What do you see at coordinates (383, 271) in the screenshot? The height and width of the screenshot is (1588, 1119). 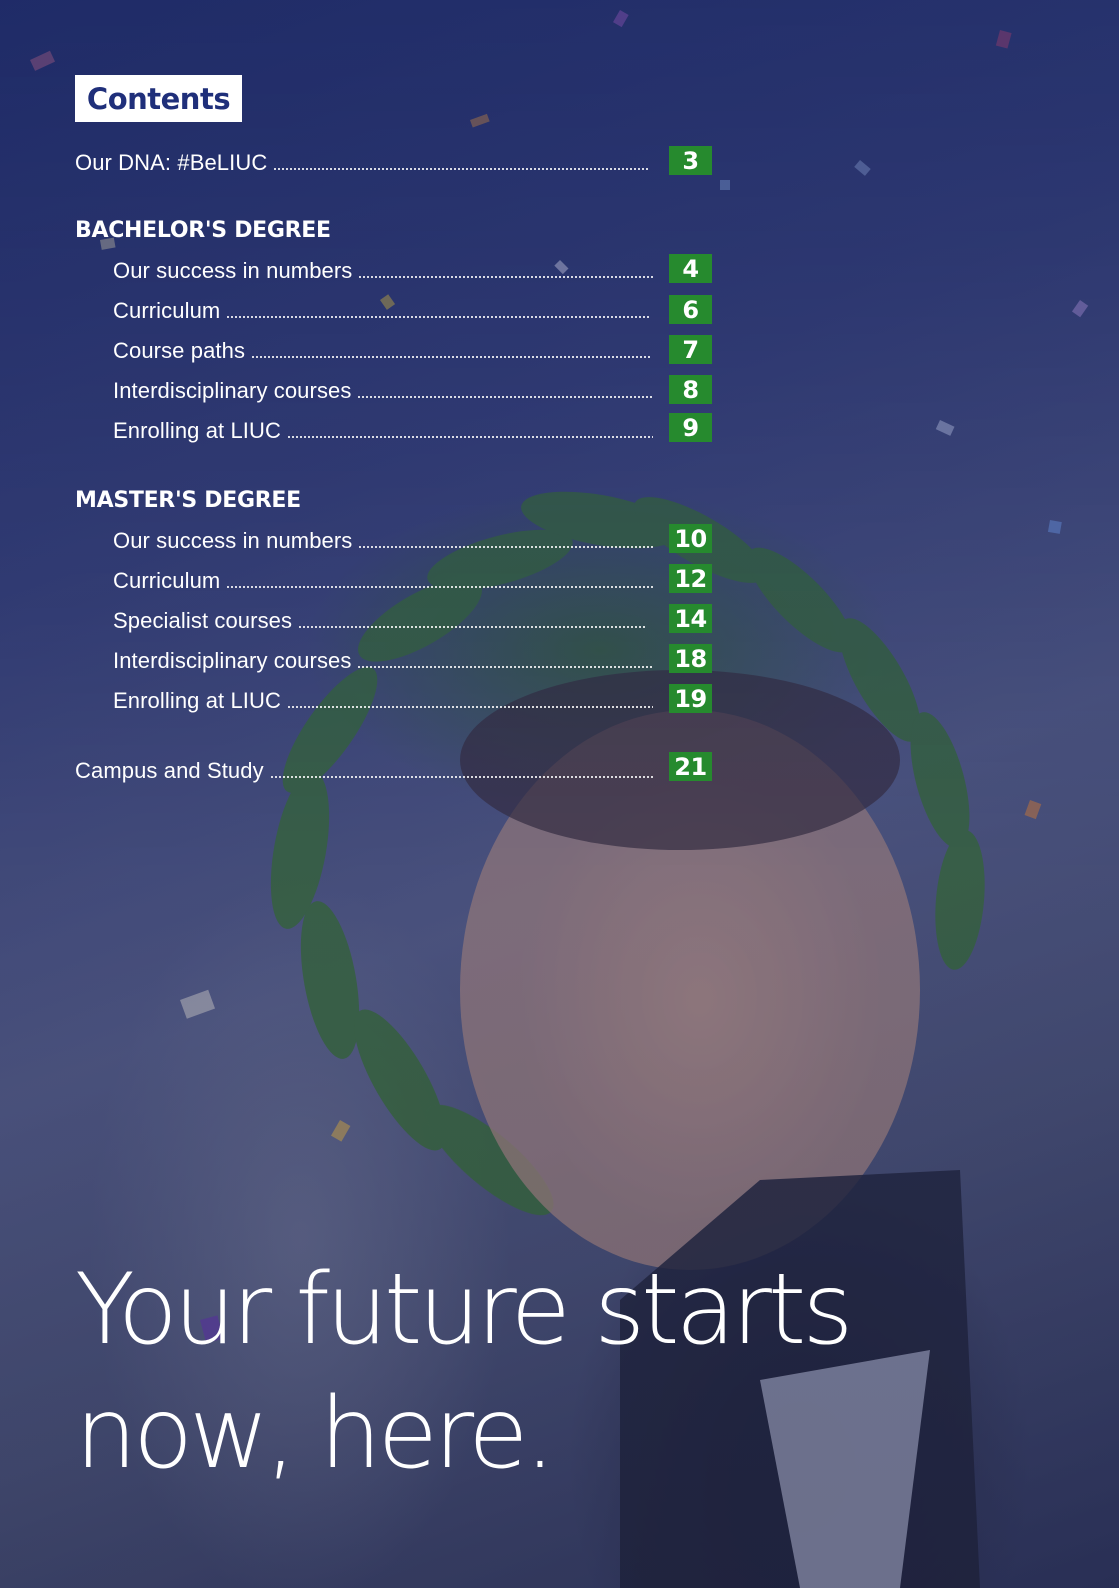 I see `toc-entry-bachelor-success: Our success in numbers` at bounding box center [383, 271].